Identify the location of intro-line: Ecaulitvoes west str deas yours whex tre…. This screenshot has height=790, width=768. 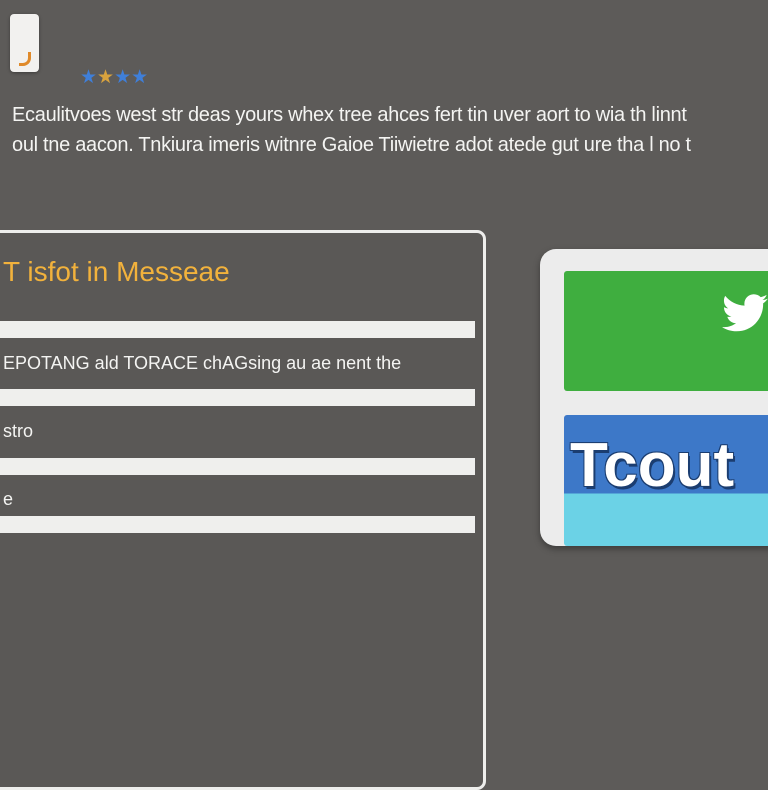
(349, 115).